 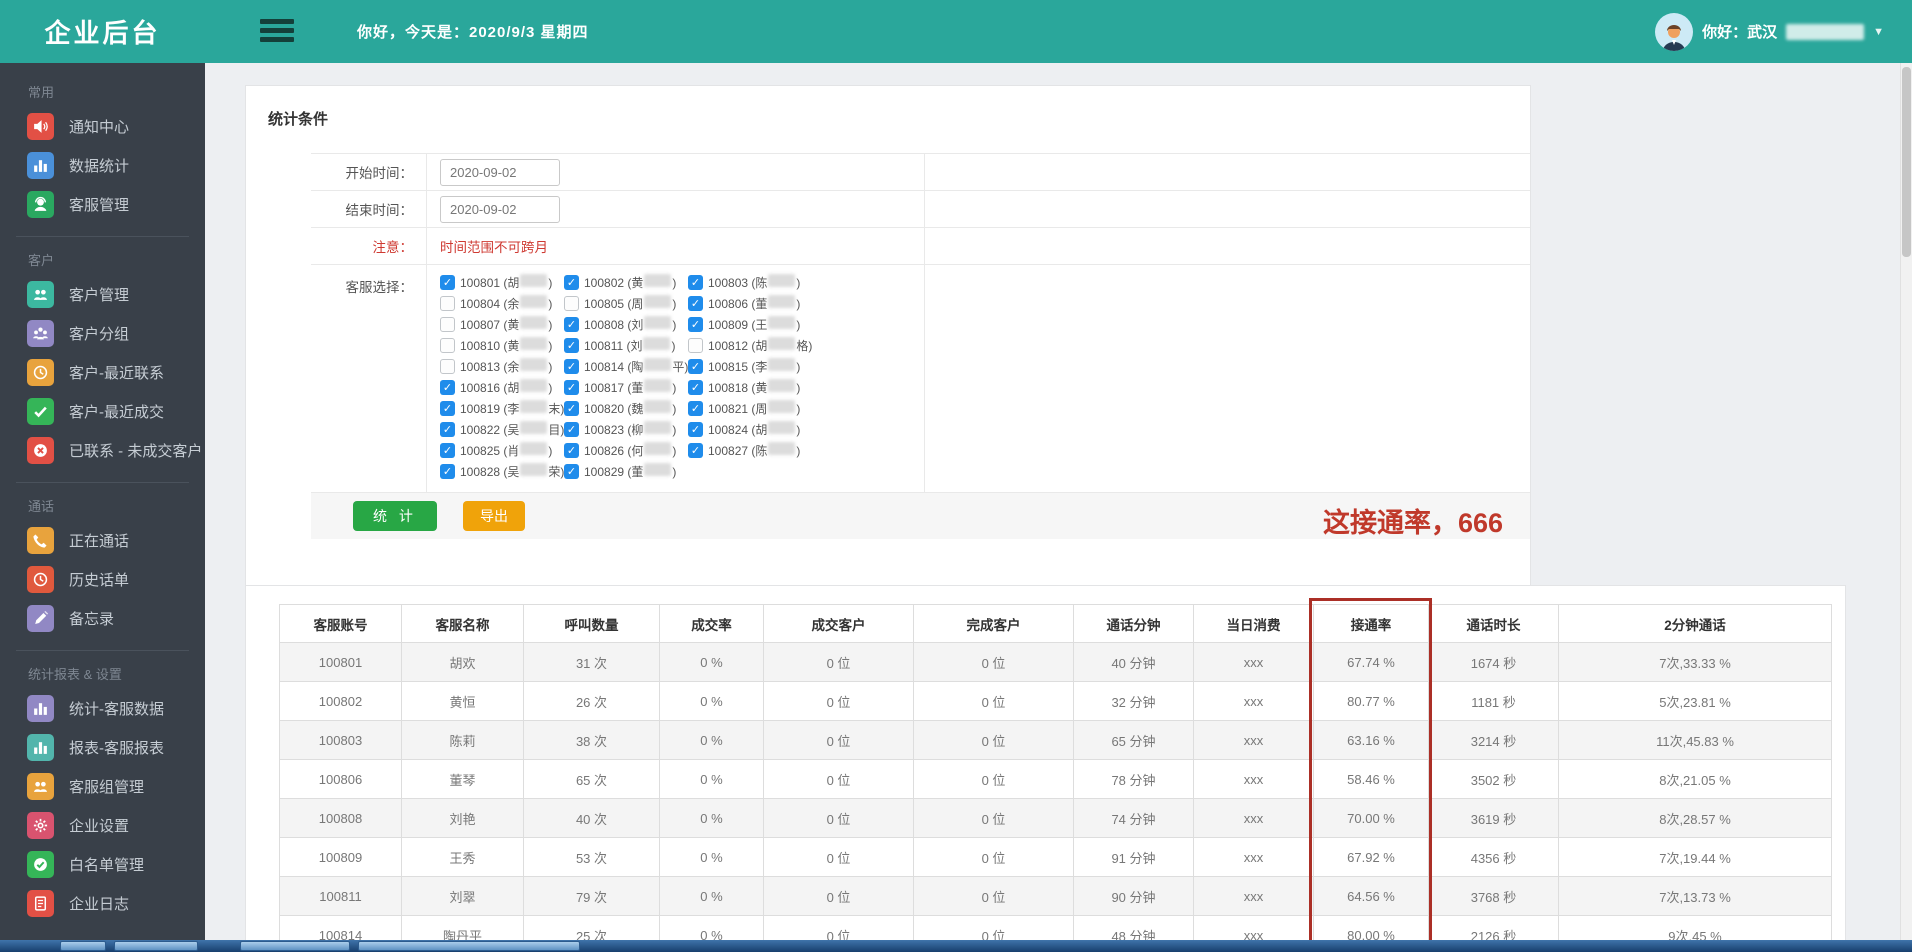 What do you see at coordinates (462, 740) in the screenshot?
I see `table-cell: 陈莉` at bounding box center [462, 740].